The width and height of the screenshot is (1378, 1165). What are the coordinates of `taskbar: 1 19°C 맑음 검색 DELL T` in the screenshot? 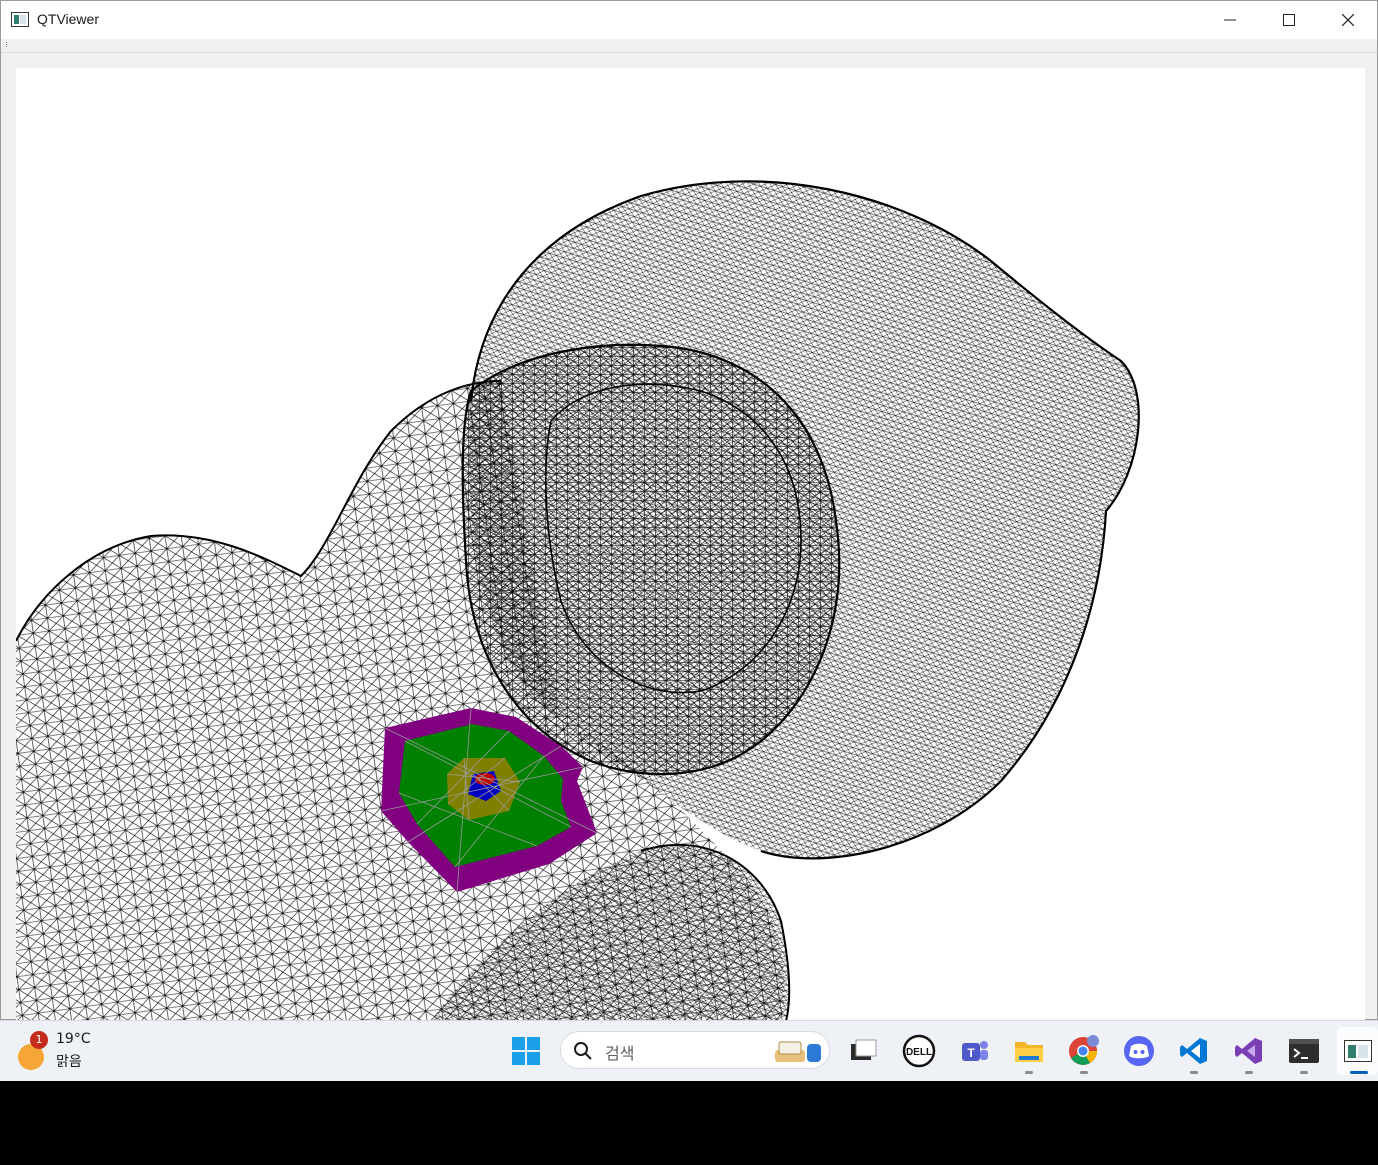 It's located at (689, 1050).